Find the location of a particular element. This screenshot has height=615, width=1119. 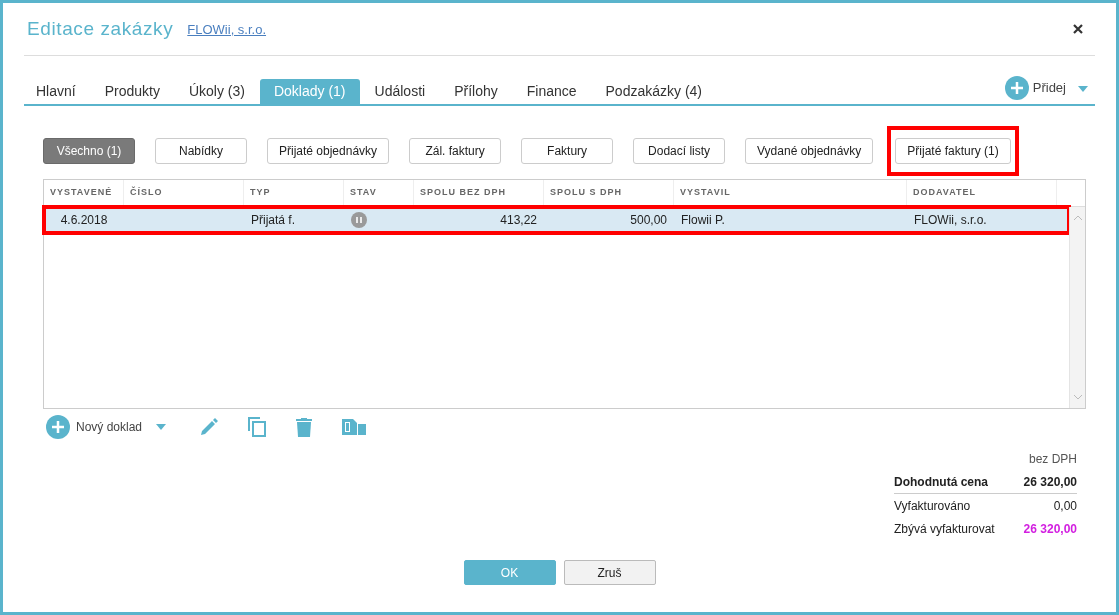

tab: Hlavní is located at coordinates (57, 91).